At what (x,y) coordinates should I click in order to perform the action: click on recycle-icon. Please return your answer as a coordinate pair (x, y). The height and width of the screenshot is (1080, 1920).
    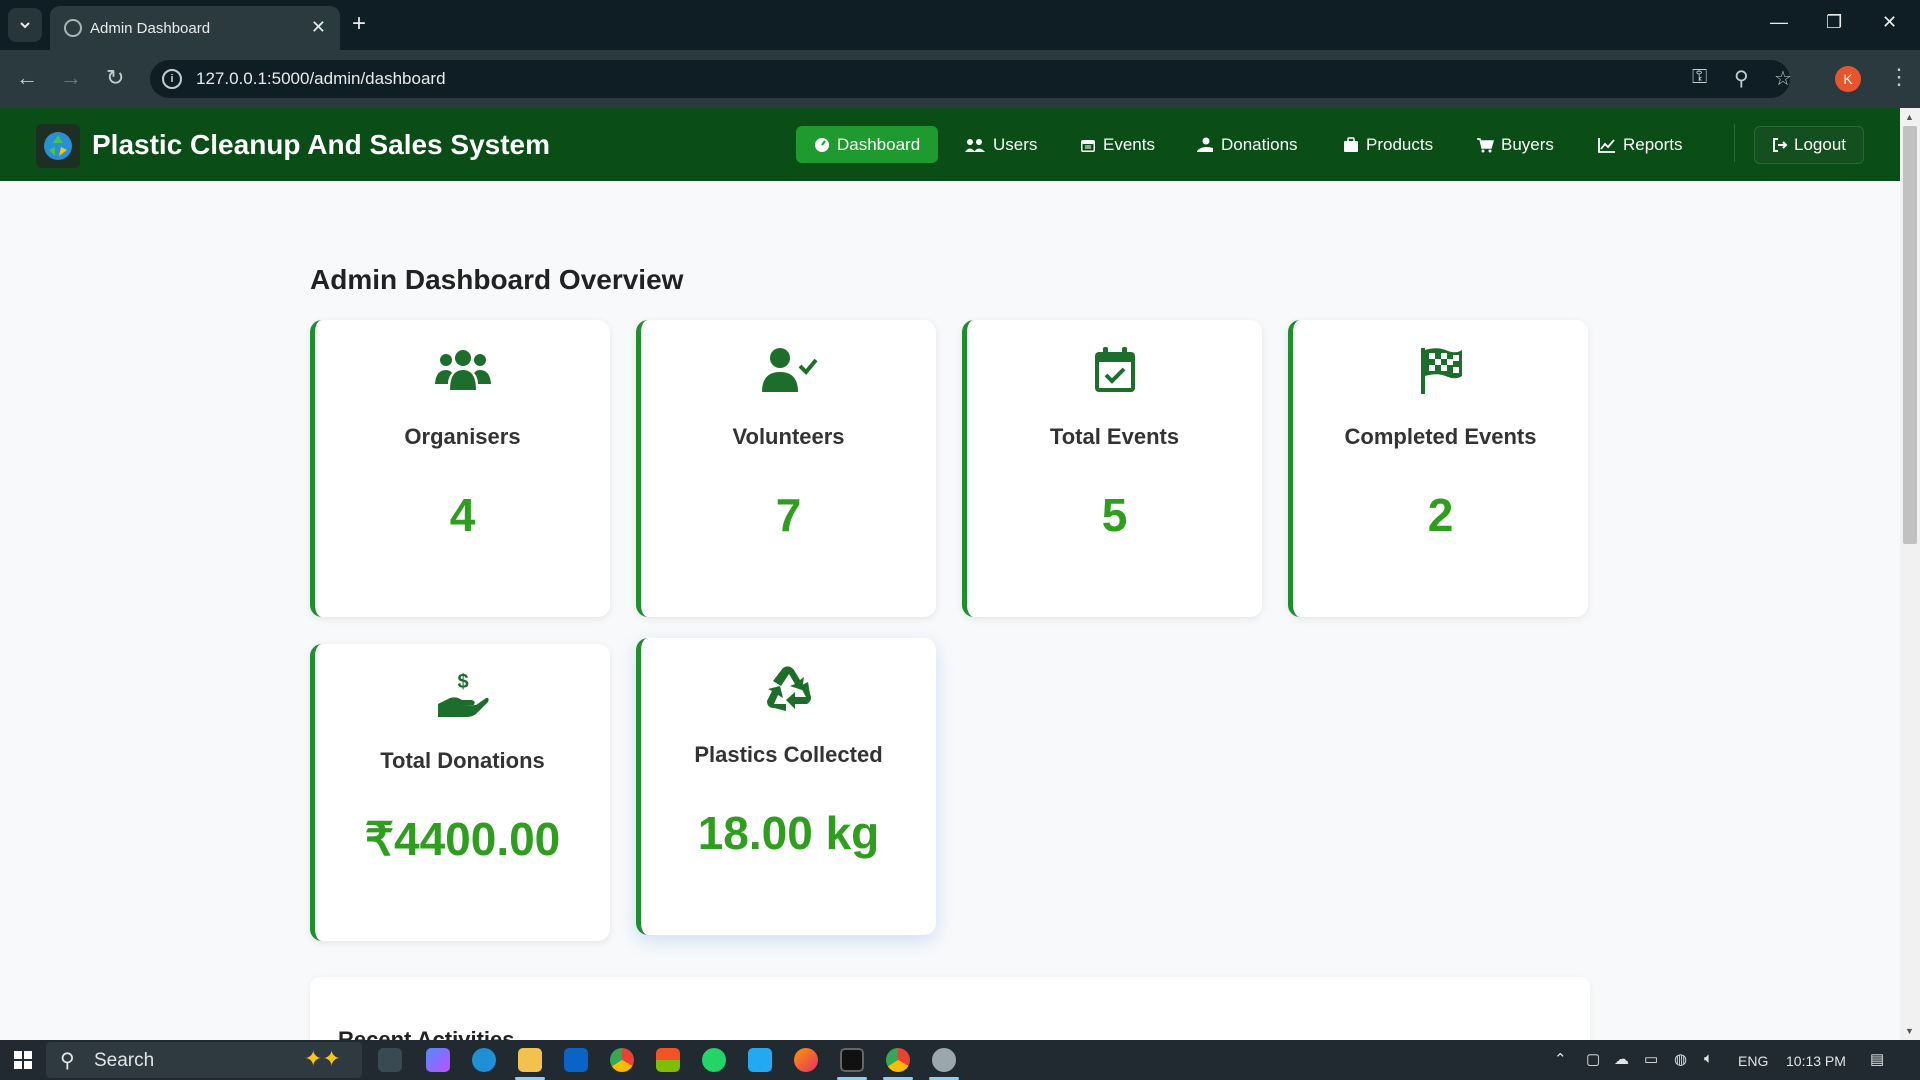
    Looking at the image, I should click on (788, 688).